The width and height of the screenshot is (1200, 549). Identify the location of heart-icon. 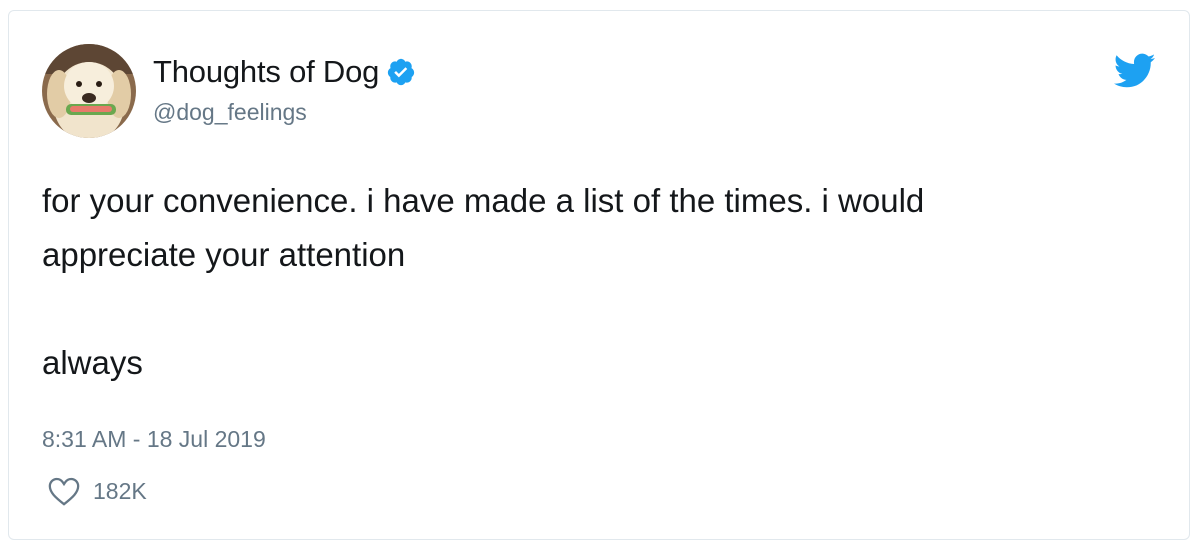
(64, 491).